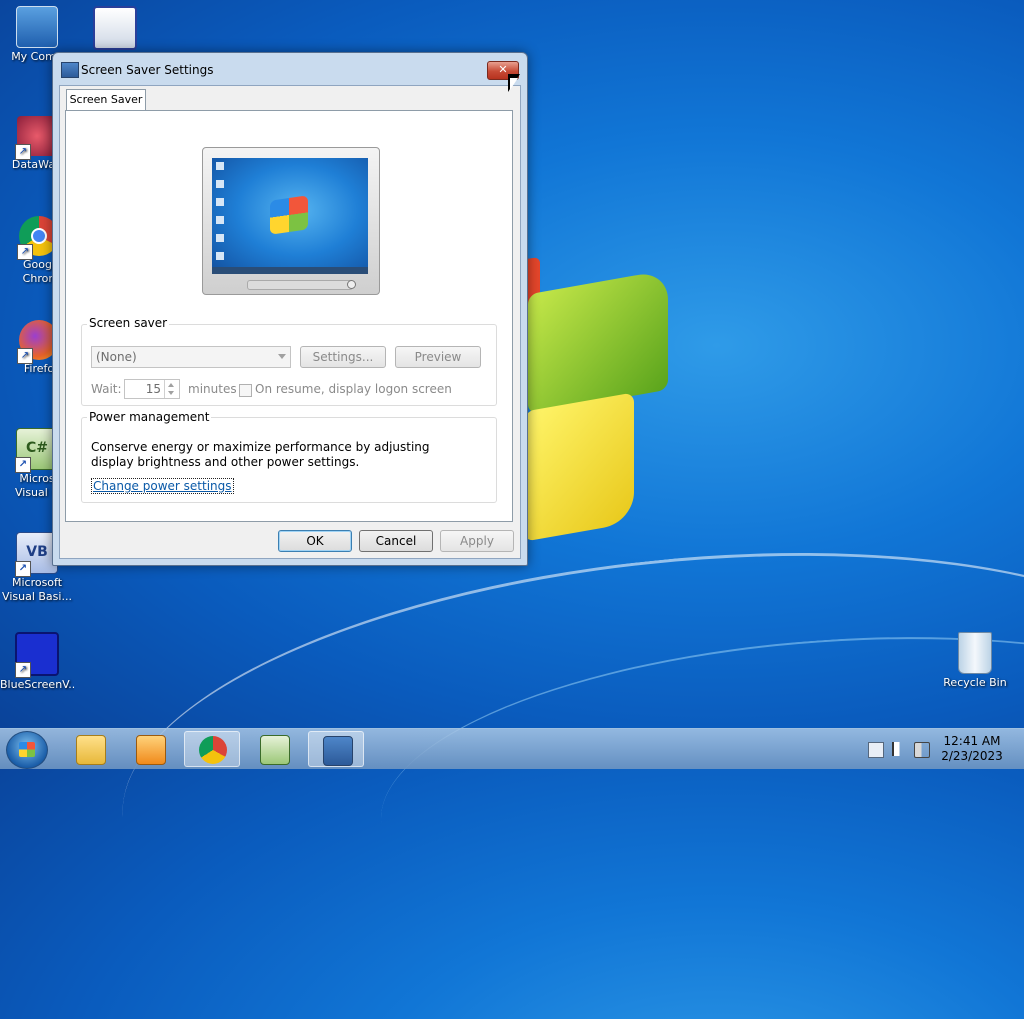 Image resolution: width=1024 pixels, height=1019 pixels. I want to click on desktop-icon-label: Microsoft, so click(37, 582).